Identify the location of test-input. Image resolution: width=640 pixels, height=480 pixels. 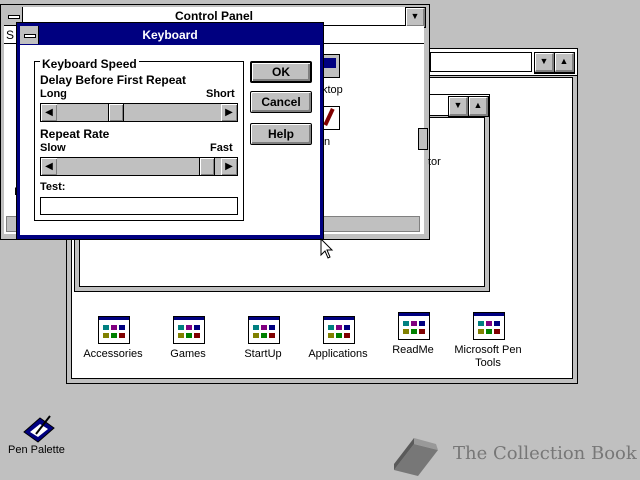
(139, 206).